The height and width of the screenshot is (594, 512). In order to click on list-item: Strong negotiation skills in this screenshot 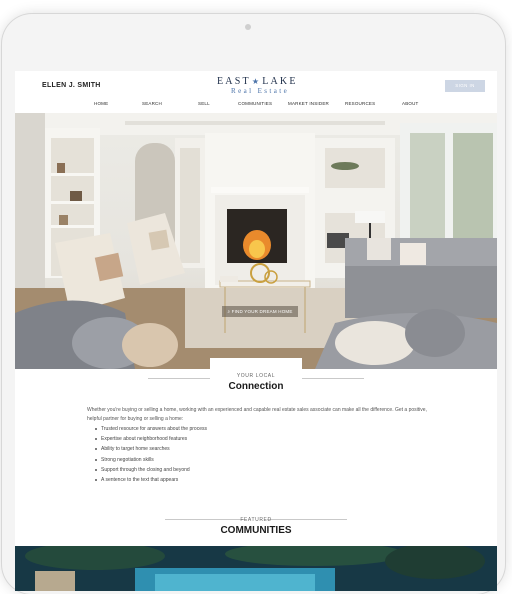, I will do `click(151, 462)`.